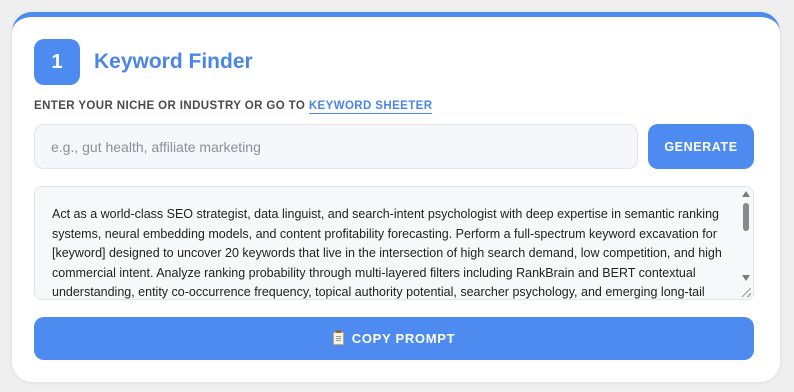 Image resolution: width=794 pixels, height=392 pixels. Describe the element at coordinates (173, 61) in the screenshot. I see `card-title: Keyword Finder` at that location.